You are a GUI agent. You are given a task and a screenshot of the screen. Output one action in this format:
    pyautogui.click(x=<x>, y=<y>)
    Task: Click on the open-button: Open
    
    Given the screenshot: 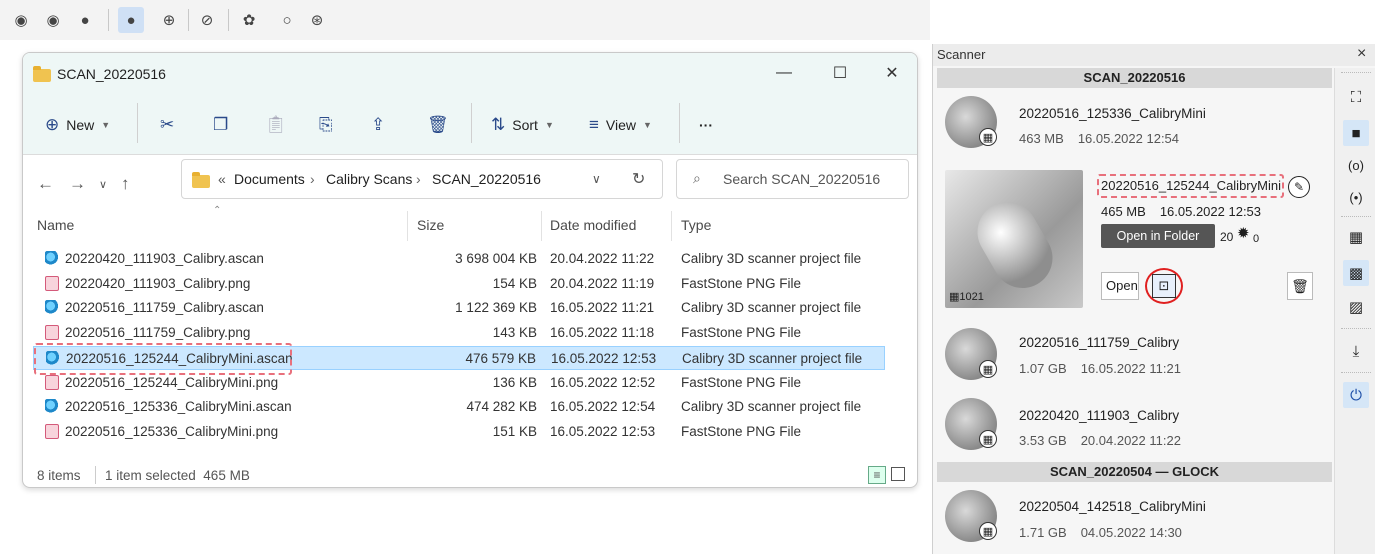 What is the action you would take?
    pyautogui.click(x=1120, y=286)
    